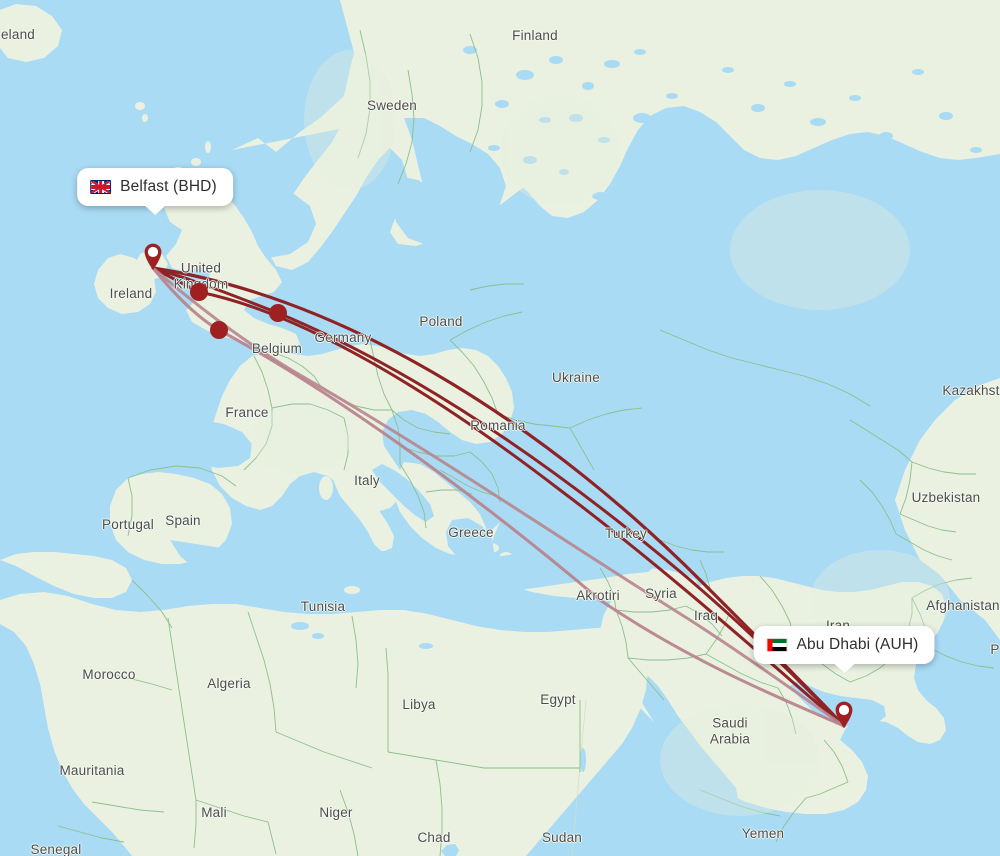 This screenshot has height=856, width=1000. Describe the element at coordinates (219, 330) in the screenshot. I see `waypoint-3-marker` at that location.